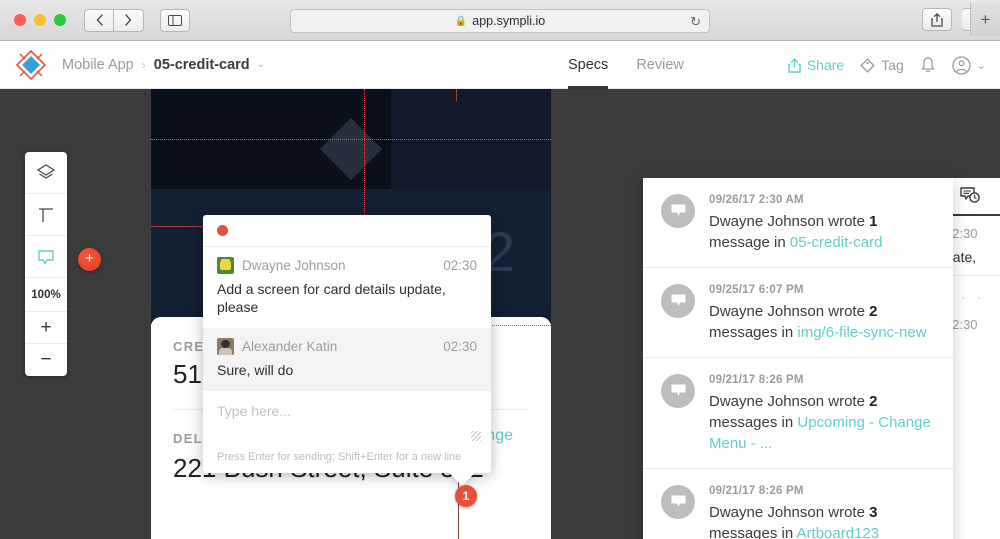 The height and width of the screenshot is (539, 1000). I want to click on avatar-alexander-katin, so click(225, 346).